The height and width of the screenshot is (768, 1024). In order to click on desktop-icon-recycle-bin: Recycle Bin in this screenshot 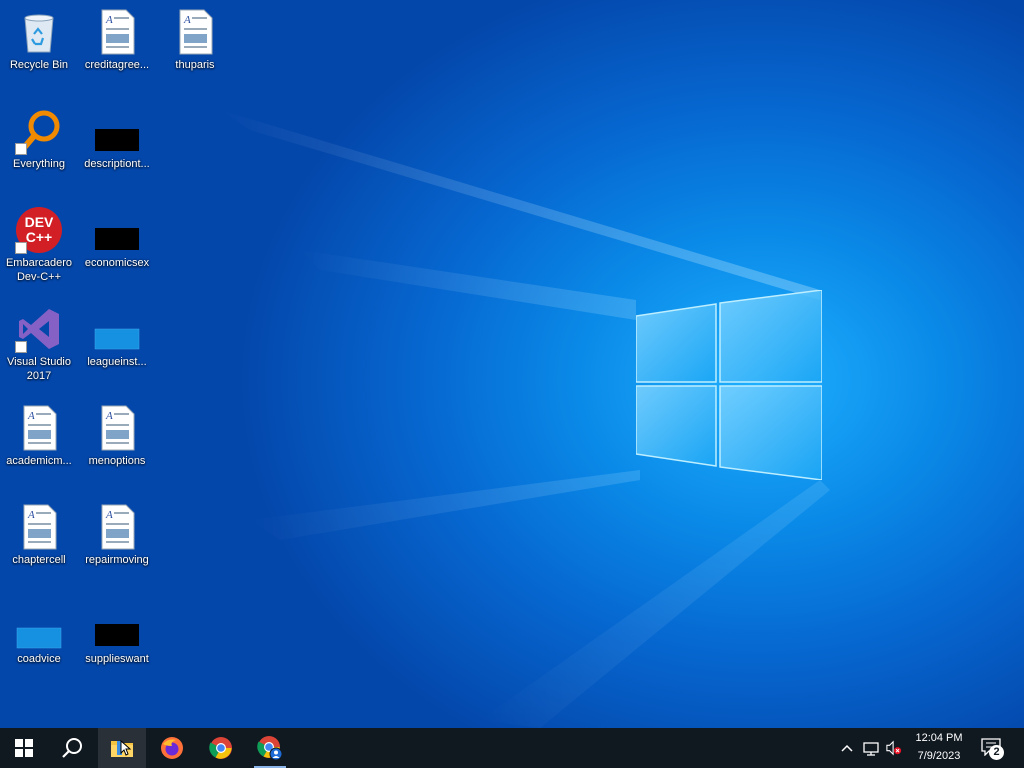, I will do `click(39, 38)`.